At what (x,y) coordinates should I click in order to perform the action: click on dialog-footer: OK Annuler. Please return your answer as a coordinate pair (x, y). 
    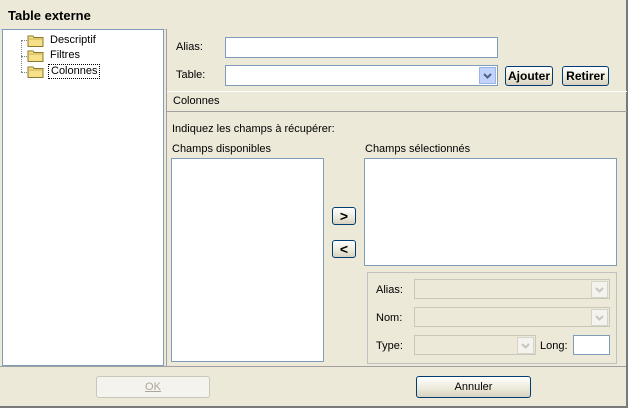
    Looking at the image, I should click on (313, 386).